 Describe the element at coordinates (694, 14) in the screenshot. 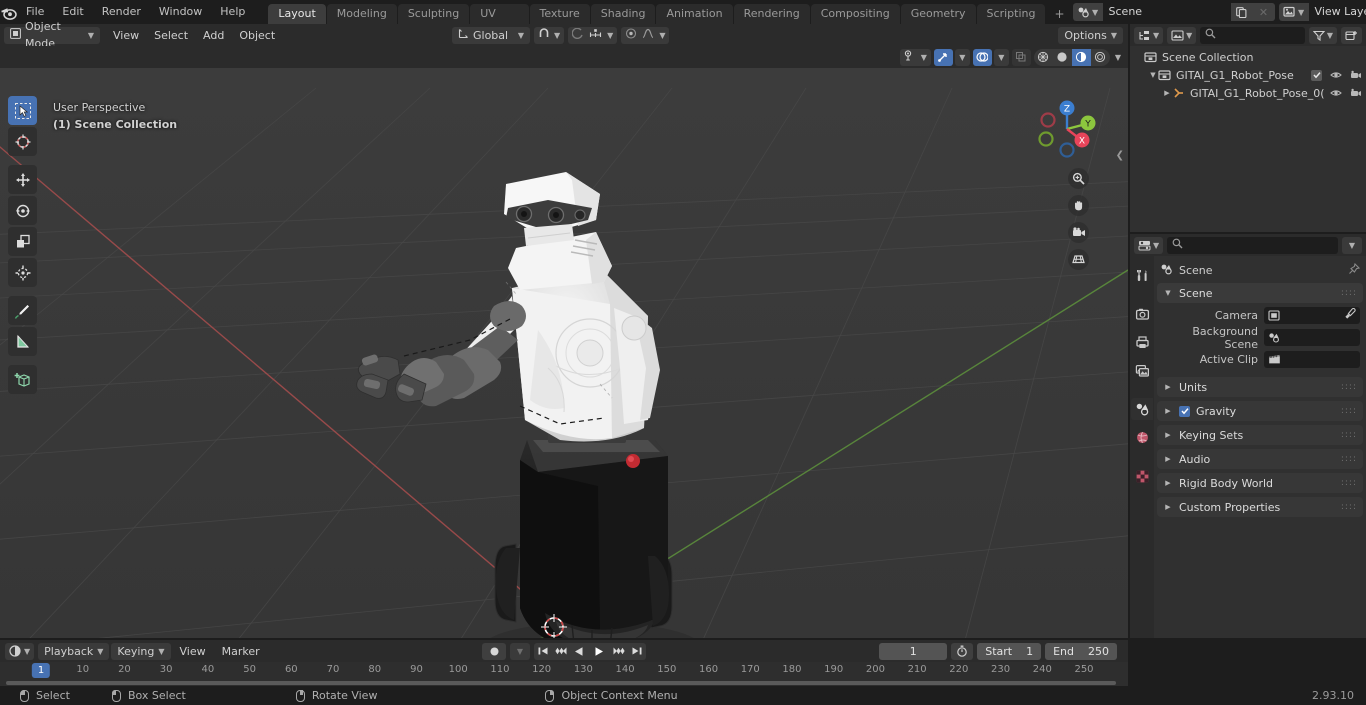

I see `workspace-tab-animation: Animation` at that location.